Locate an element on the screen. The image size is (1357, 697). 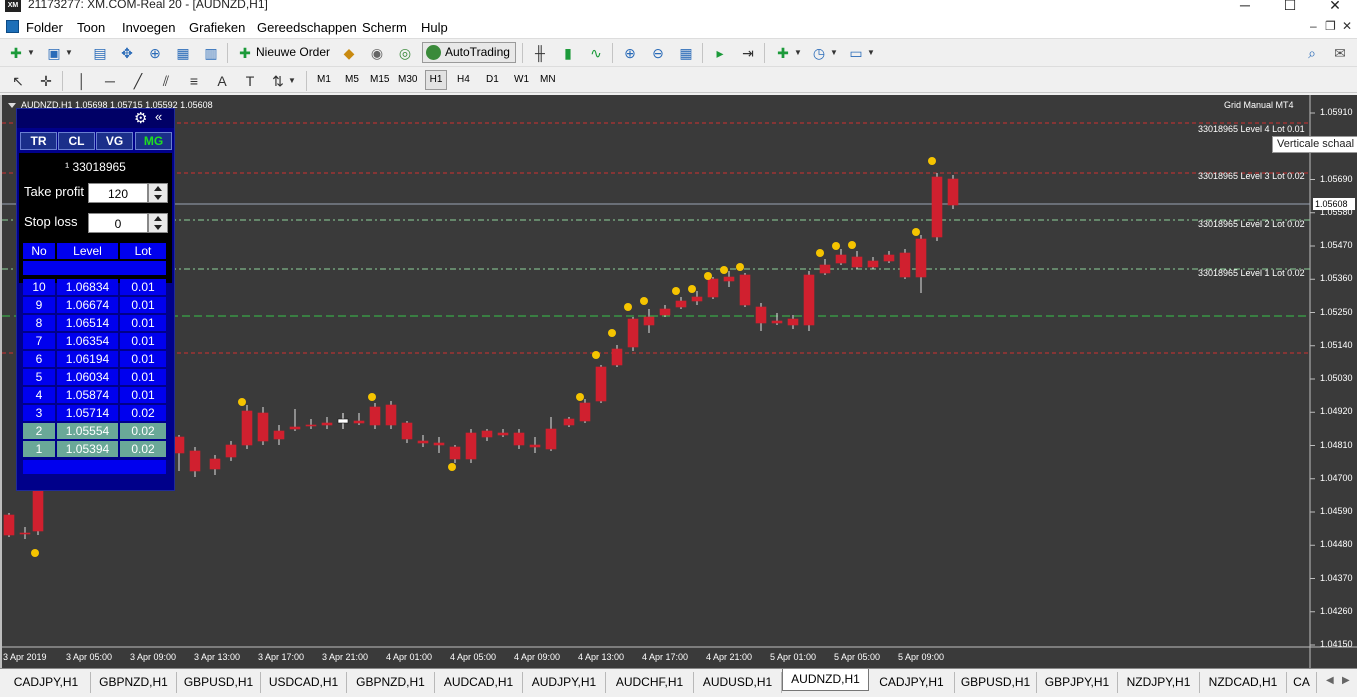
menu-grafieken: Grafieken is located at coordinates (217, 27).